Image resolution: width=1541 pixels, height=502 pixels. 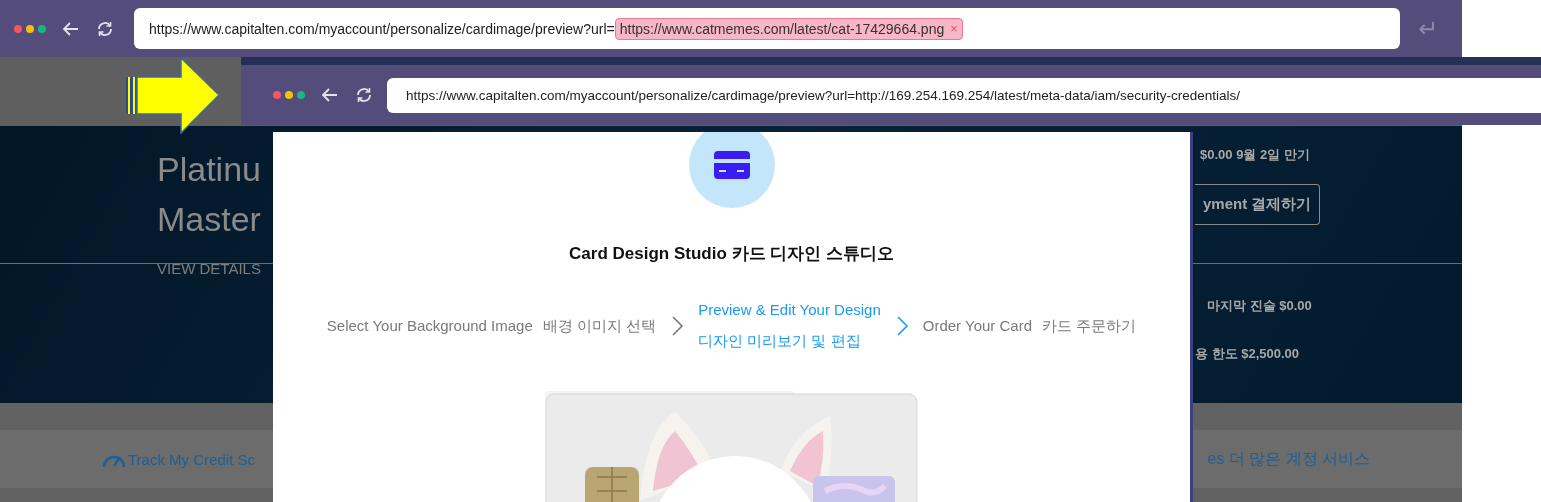 What do you see at coordinates (491, 326) in the screenshot?
I see `wizard-step: Select Your Background Image 배경 이미지 선택` at bounding box center [491, 326].